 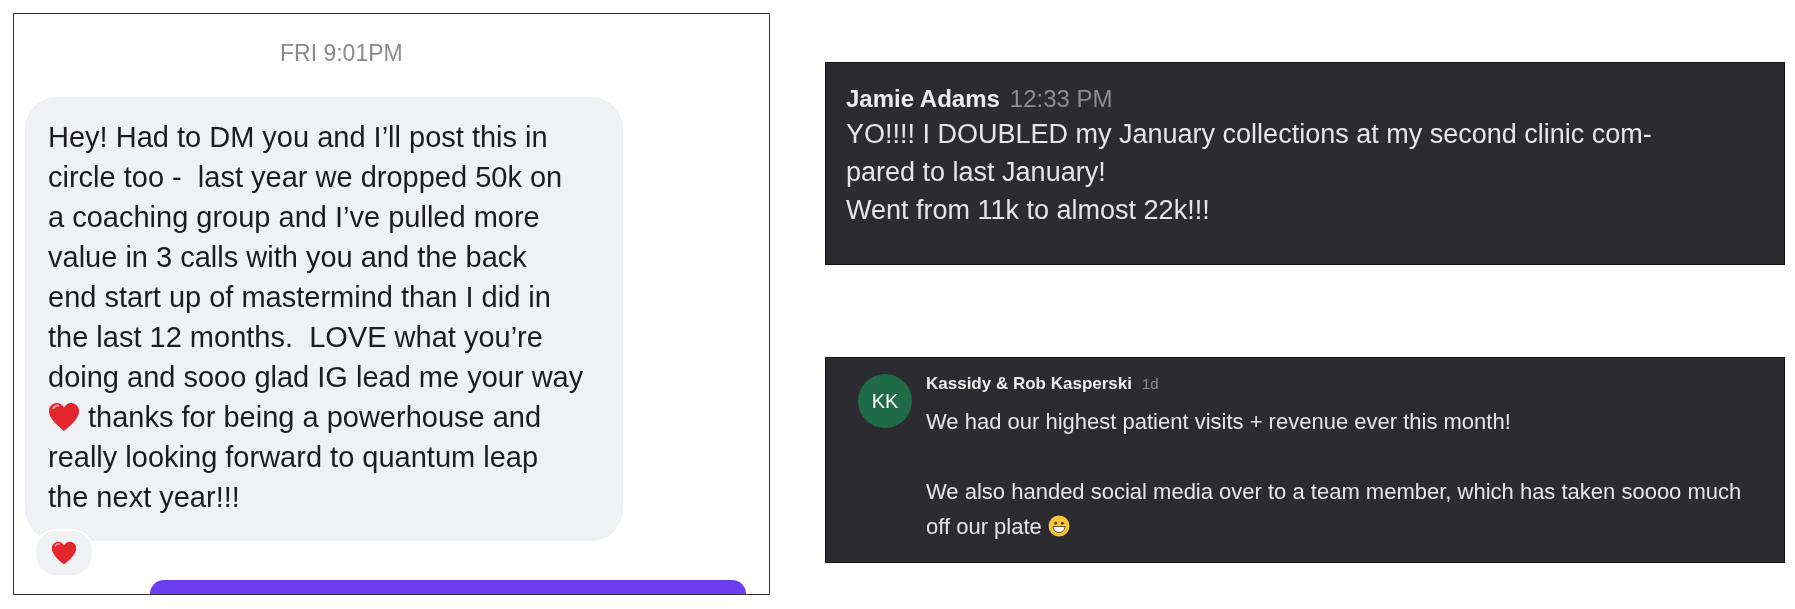 What do you see at coordinates (294, 477) in the screenshot?
I see `message-text: really looking forward to quantum leap the next year!!!` at bounding box center [294, 477].